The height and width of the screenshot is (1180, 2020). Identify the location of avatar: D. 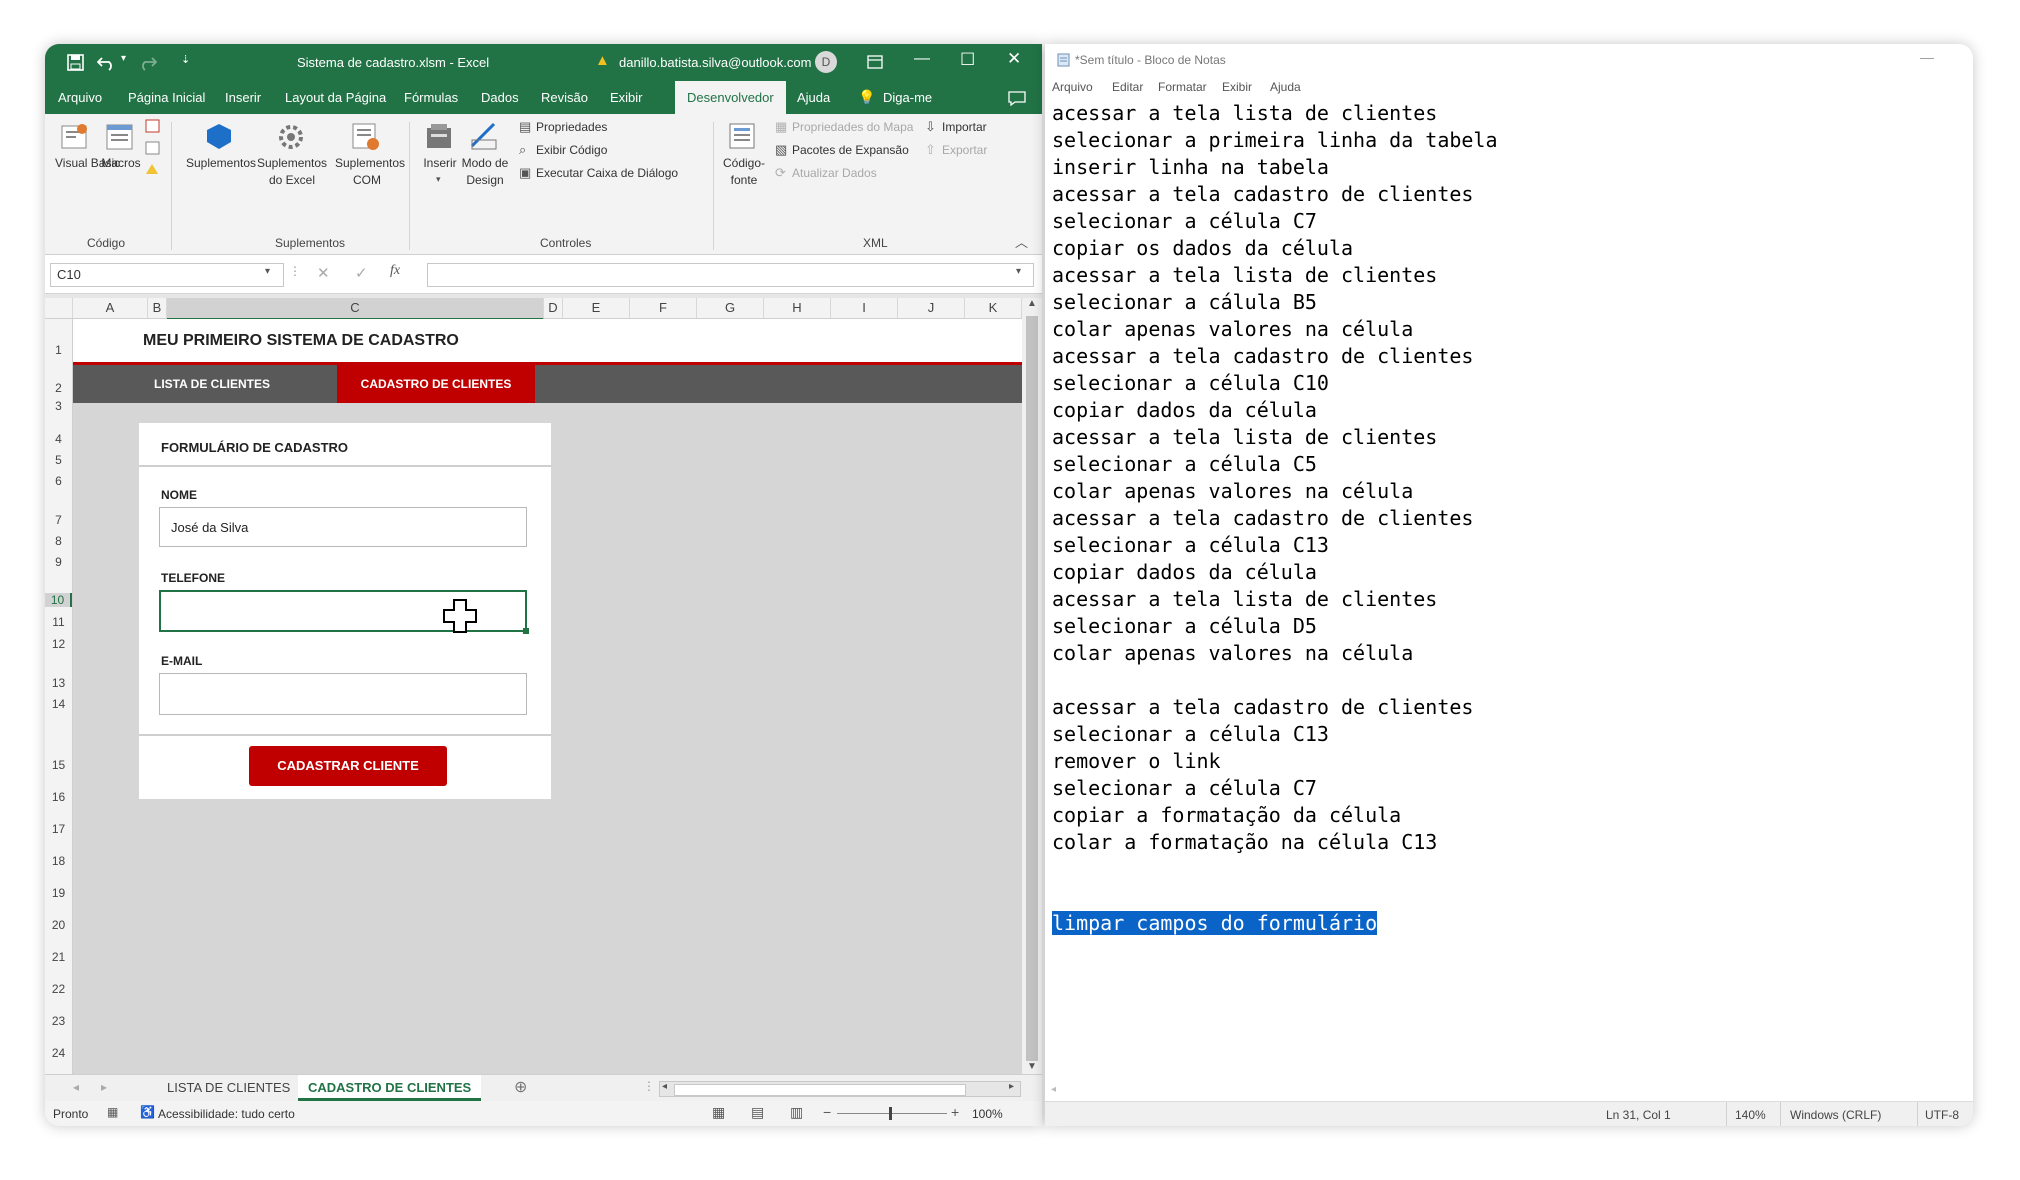
(826, 62).